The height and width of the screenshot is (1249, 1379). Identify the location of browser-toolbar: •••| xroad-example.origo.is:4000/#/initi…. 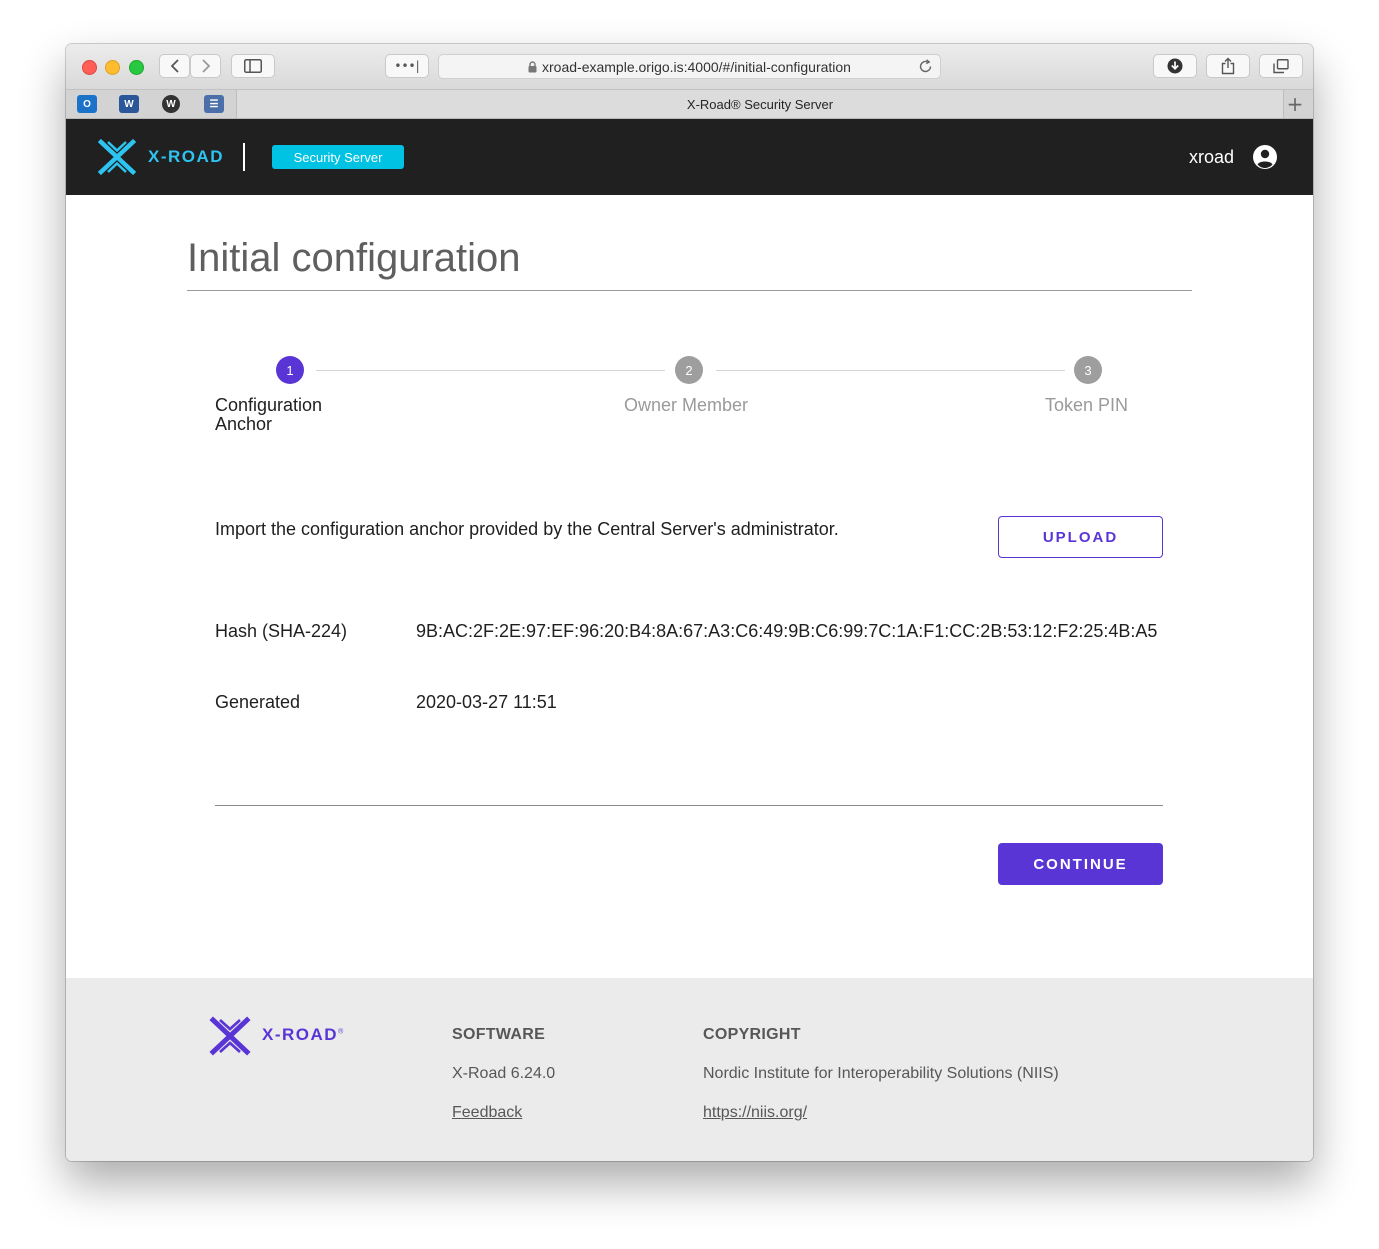
(689, 66).